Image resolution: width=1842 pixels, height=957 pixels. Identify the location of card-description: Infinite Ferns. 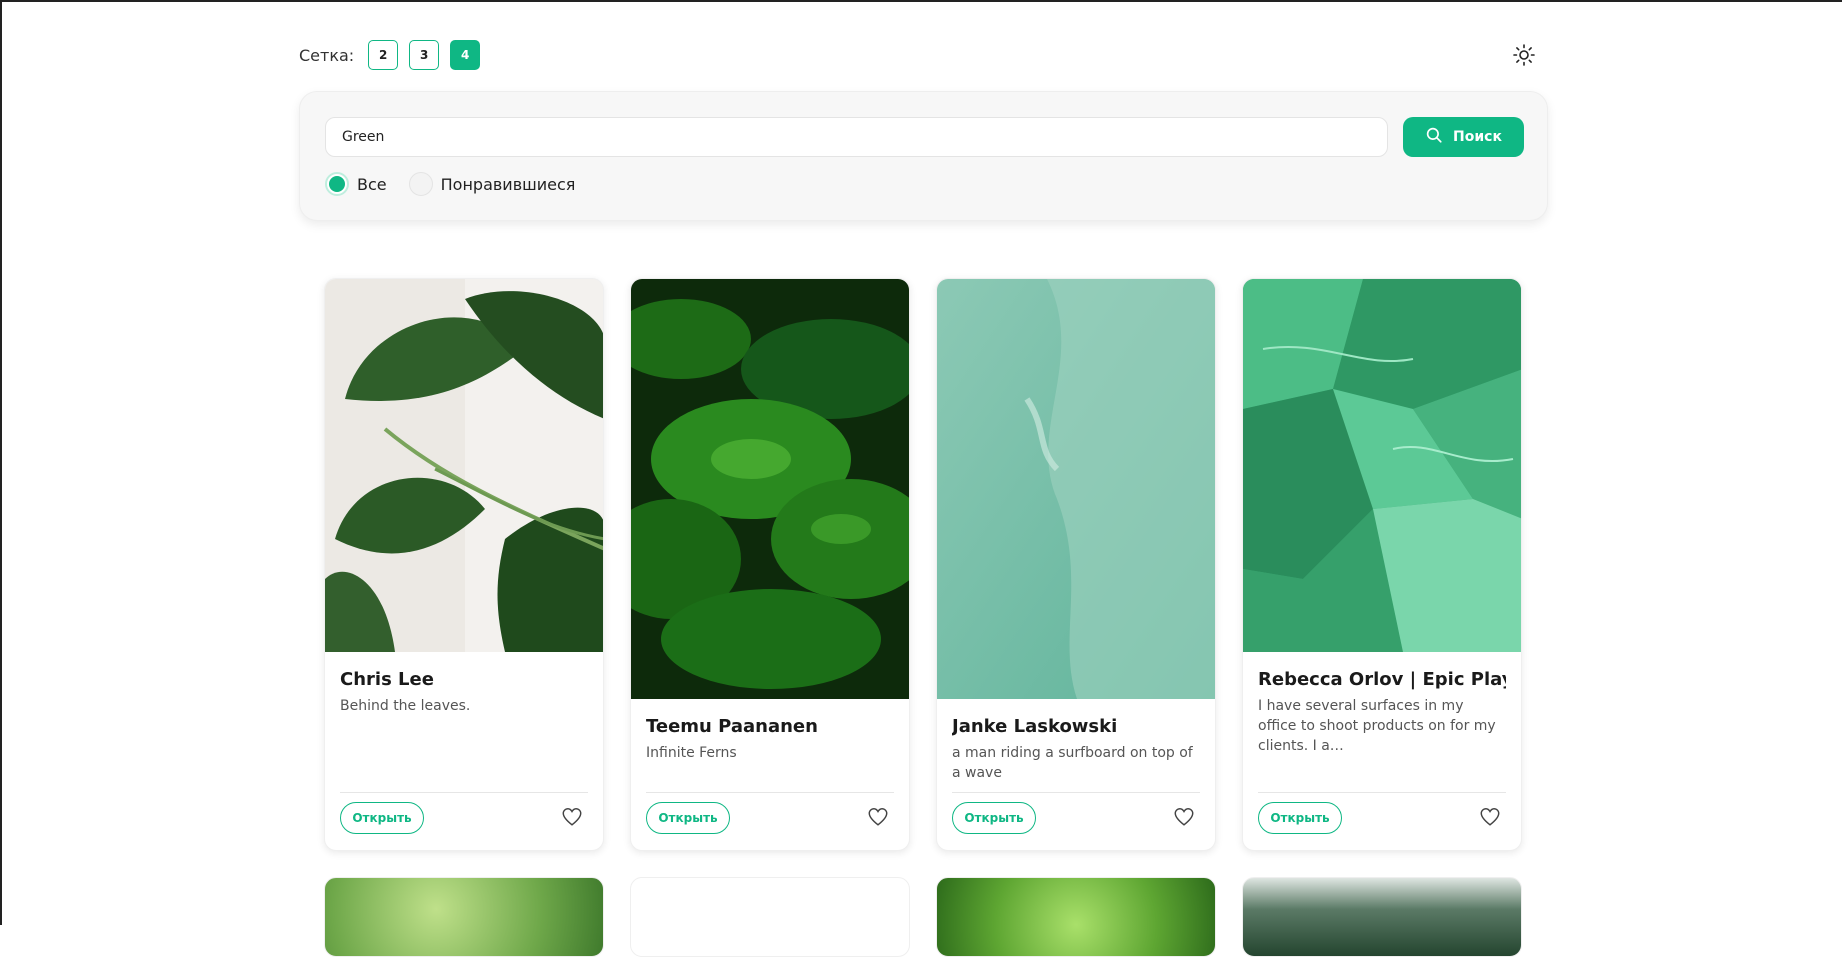
(691, 753).